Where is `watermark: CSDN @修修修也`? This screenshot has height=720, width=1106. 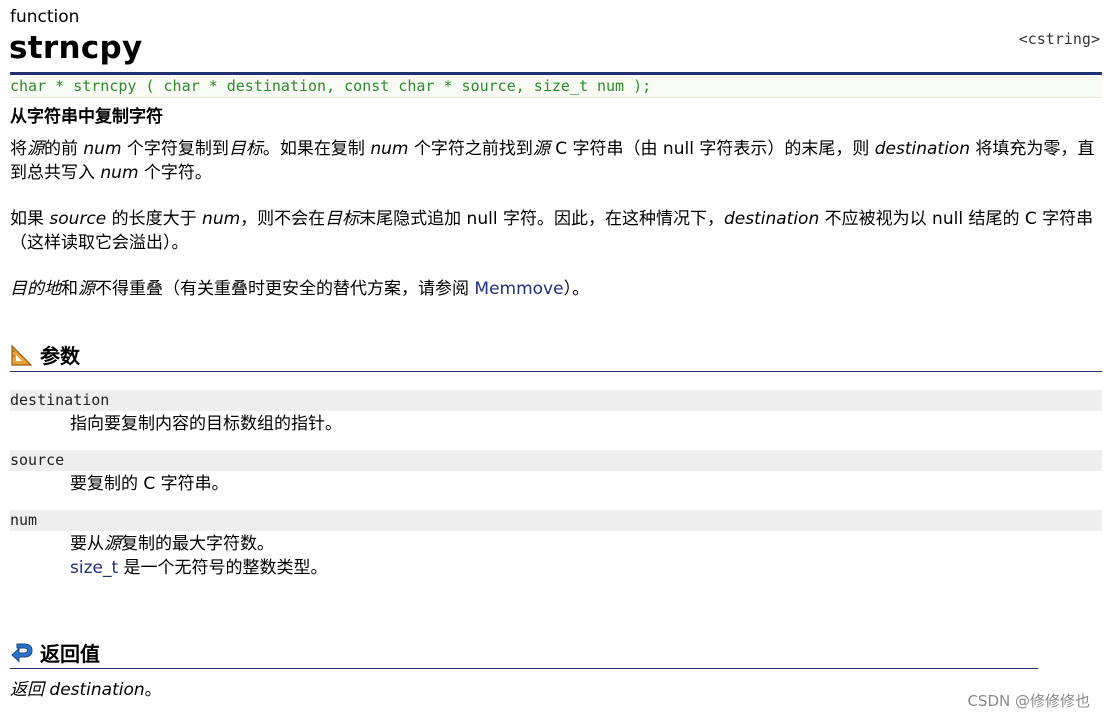
watermark: CSDN @修修修也 is located at coordinates (1028, 701).